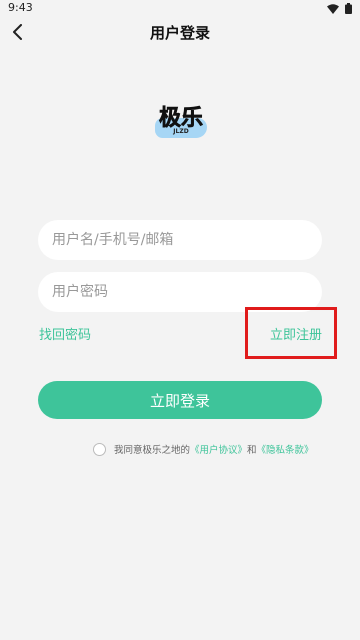 This screenshot has width=360, height=640. What do you see at coordinates (20, 7) in the screenshot?
I see `status-time: 9:43` at bounding box center [20, 7].